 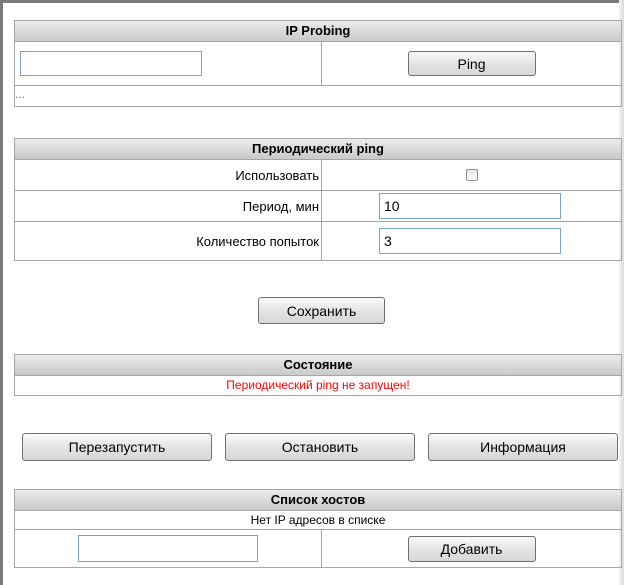 I want to click on period-input-cell, so click(x=471, y=206).